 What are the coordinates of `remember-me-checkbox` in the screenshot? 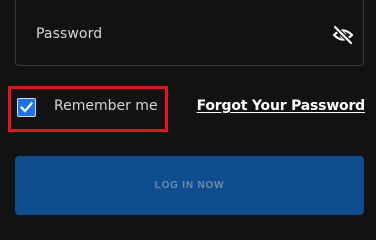 It's located at (26, 107).